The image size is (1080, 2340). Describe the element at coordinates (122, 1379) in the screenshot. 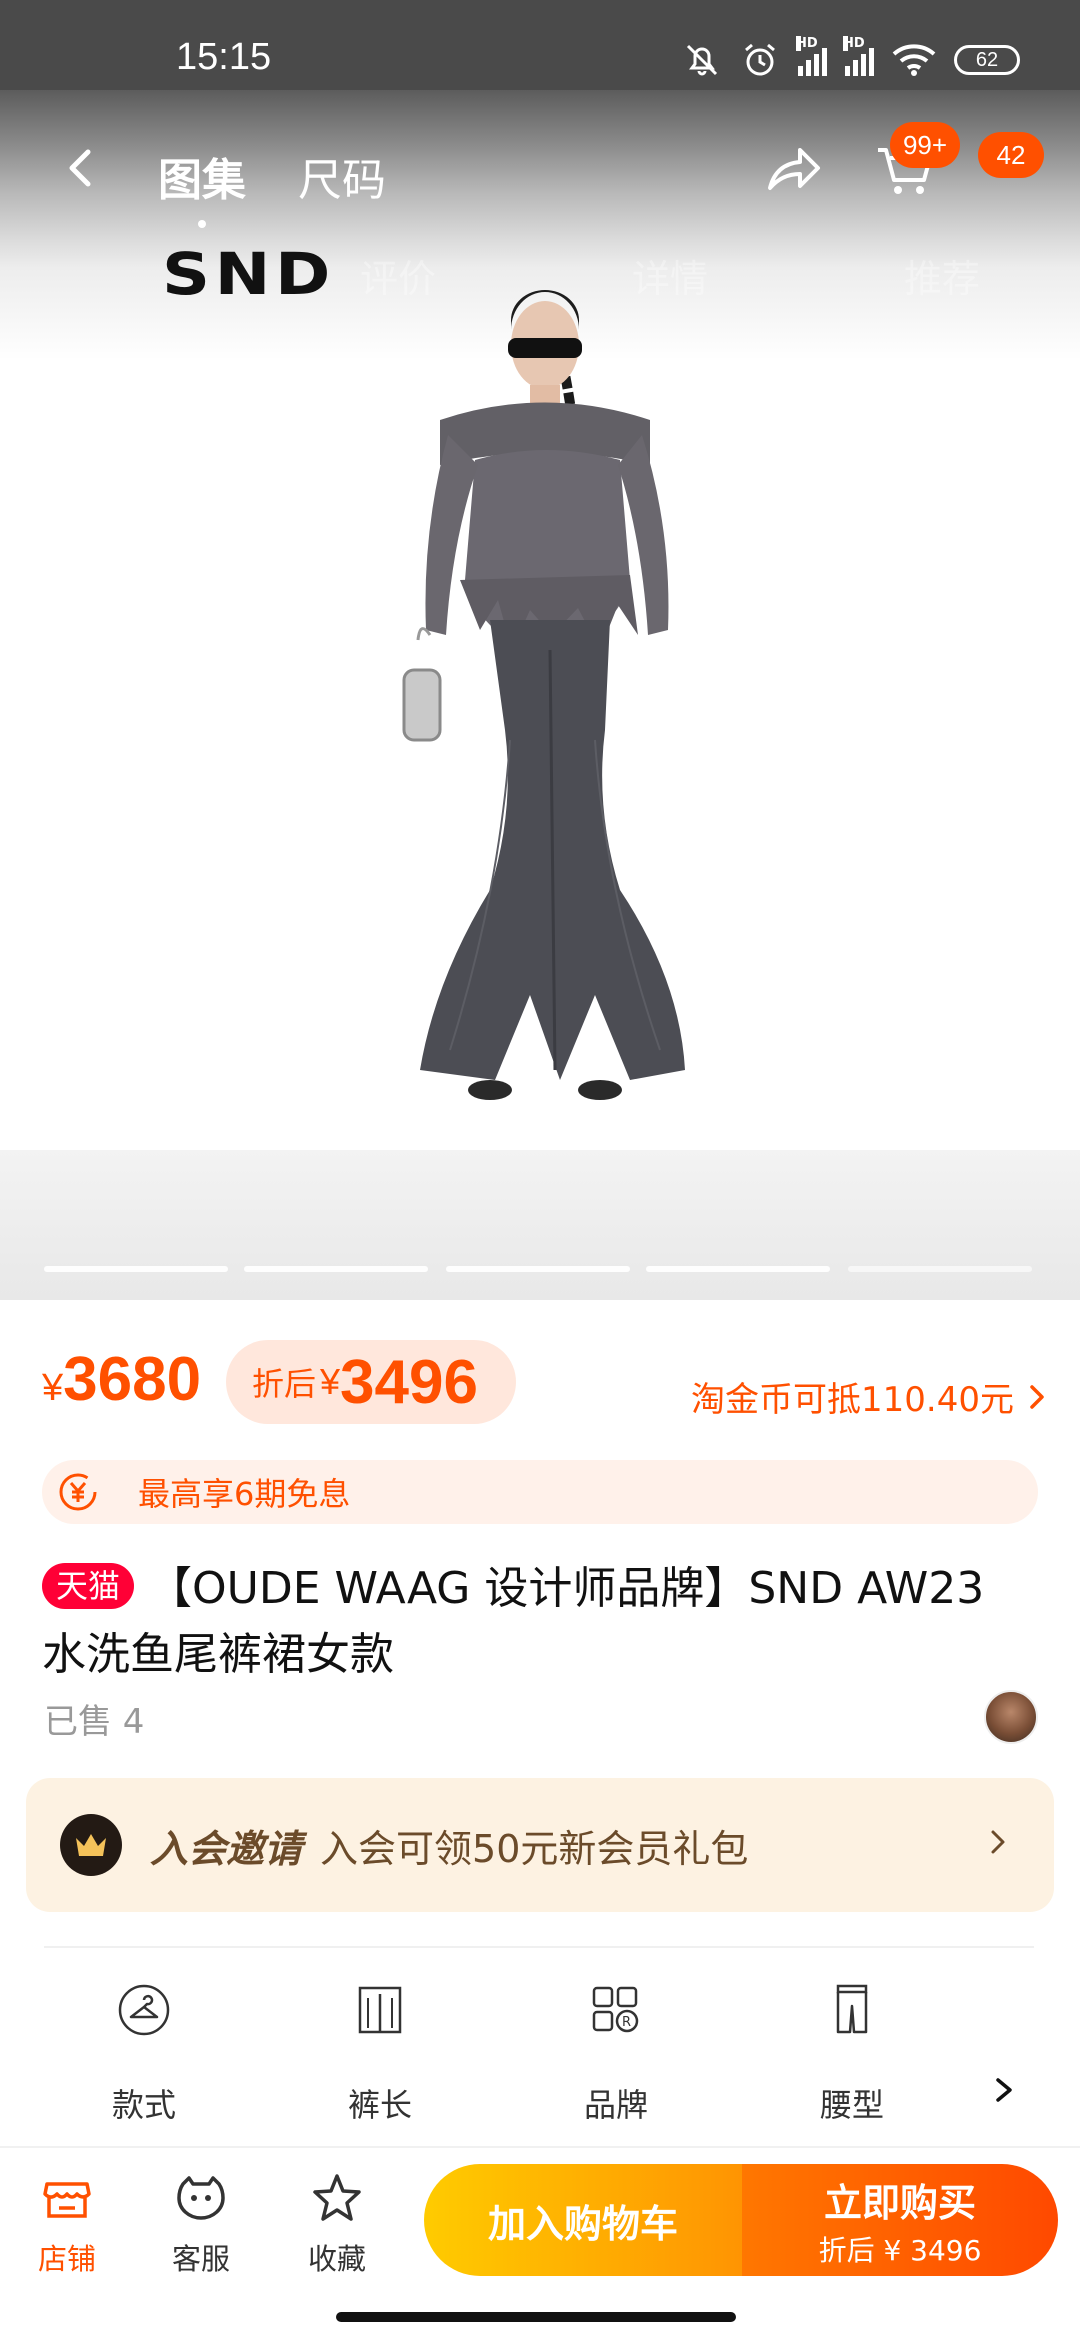

I see `original-price: ¥3680` at that location.